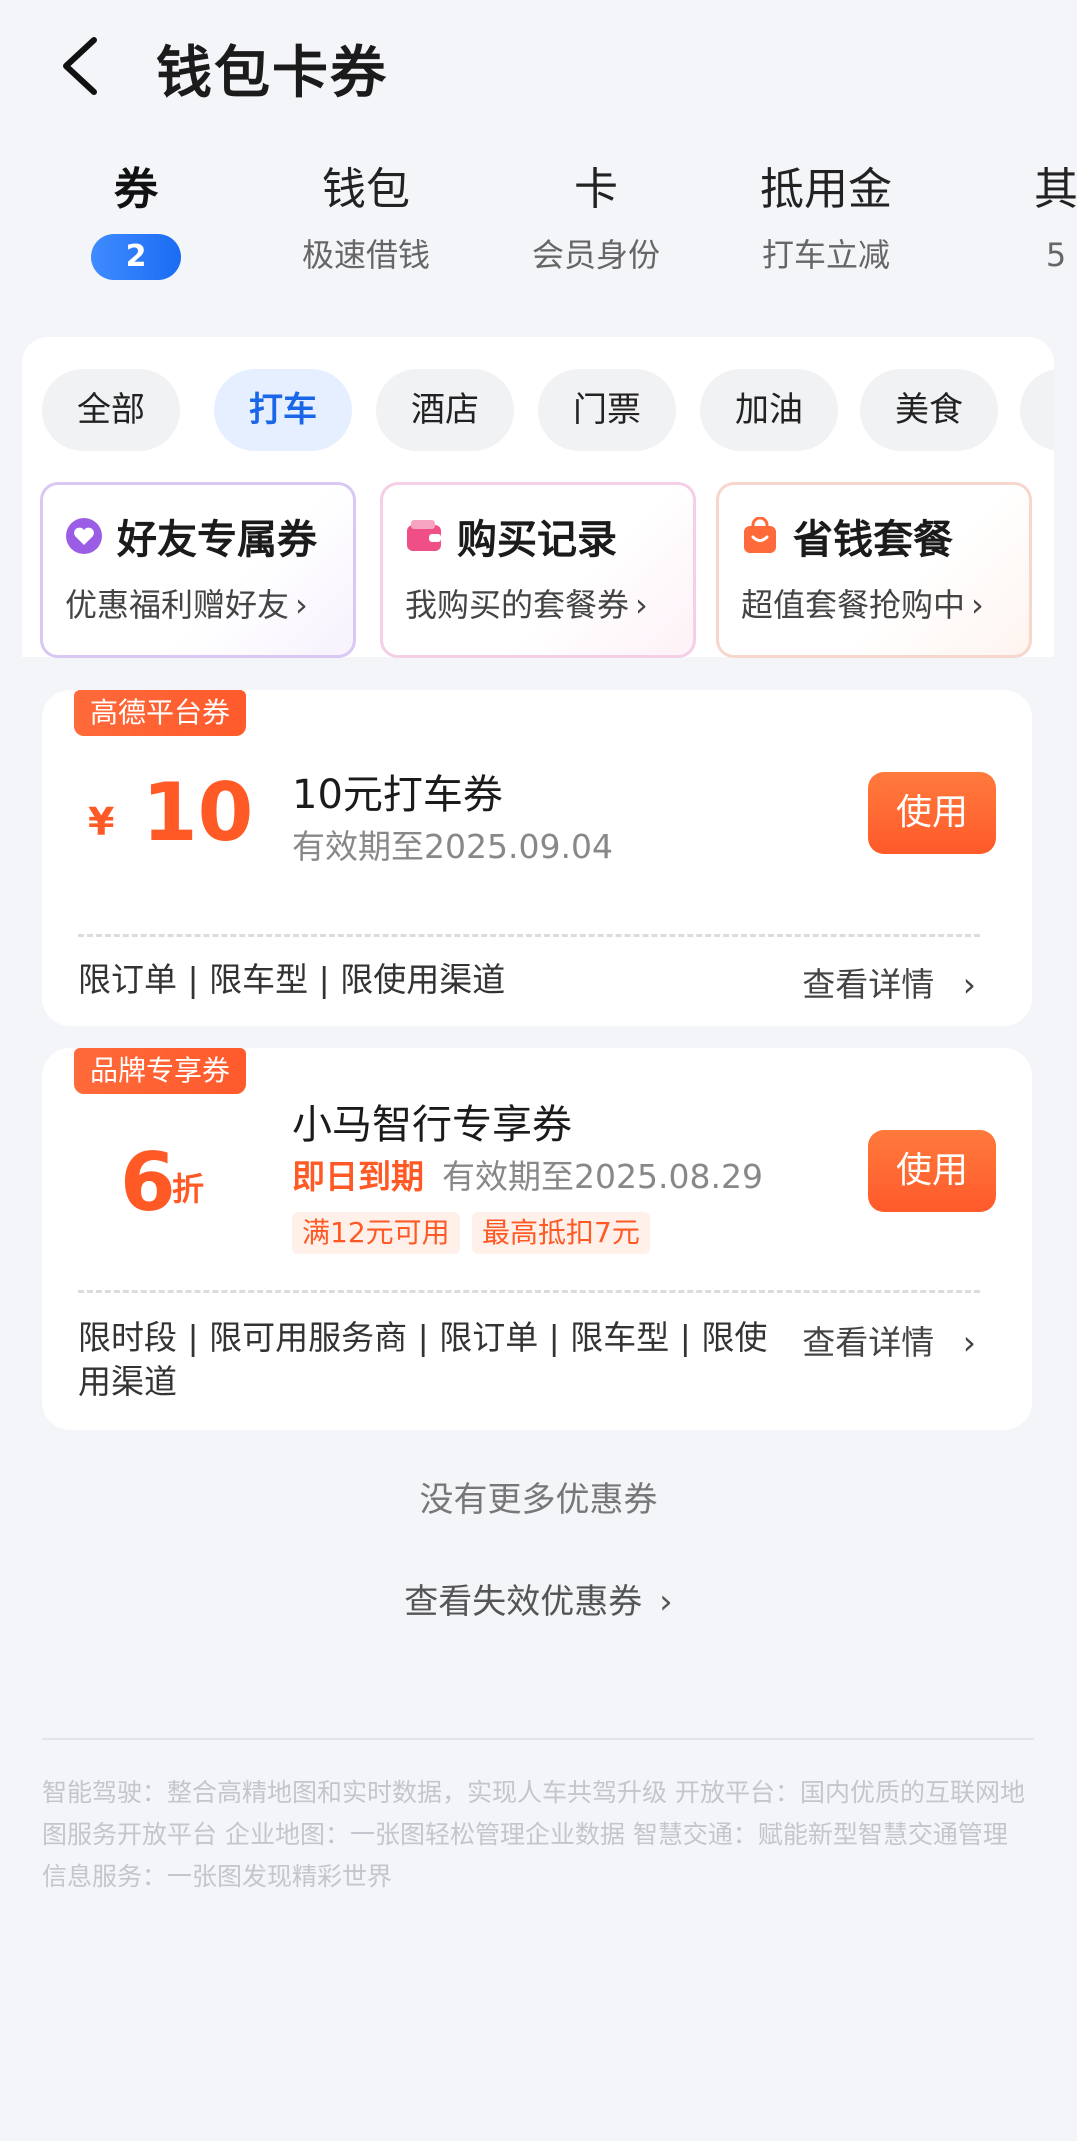  I want to click on promo-title: 省钱套餐, so click(873, 540).